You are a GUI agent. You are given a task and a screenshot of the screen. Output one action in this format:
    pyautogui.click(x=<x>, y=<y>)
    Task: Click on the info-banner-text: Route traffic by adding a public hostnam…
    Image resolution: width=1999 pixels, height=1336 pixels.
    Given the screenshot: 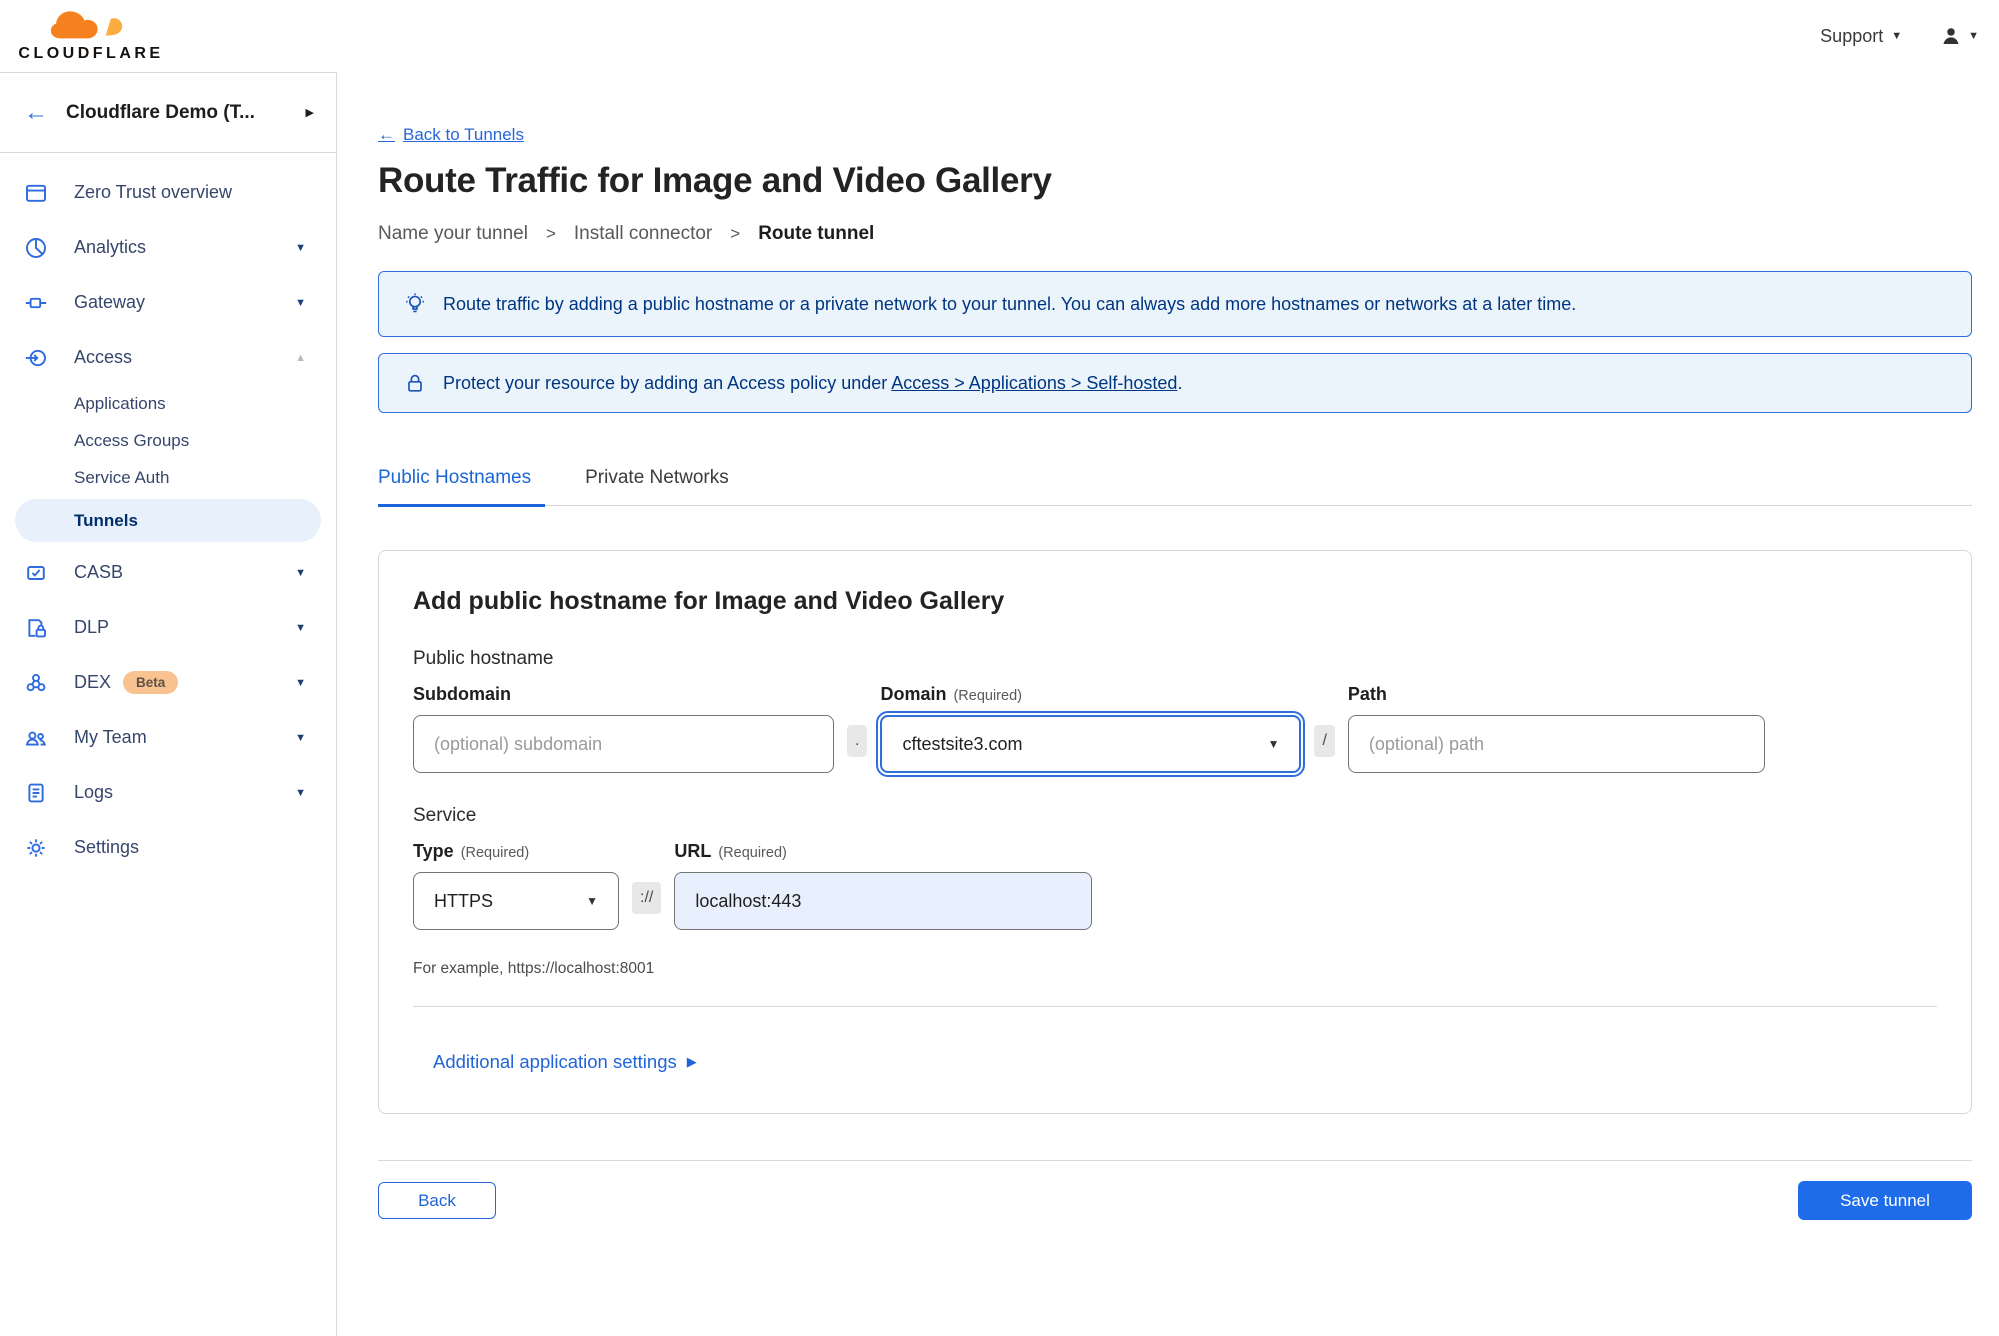 What is the action you would take?
    pyautogui.click(x=1010, y=303)
    